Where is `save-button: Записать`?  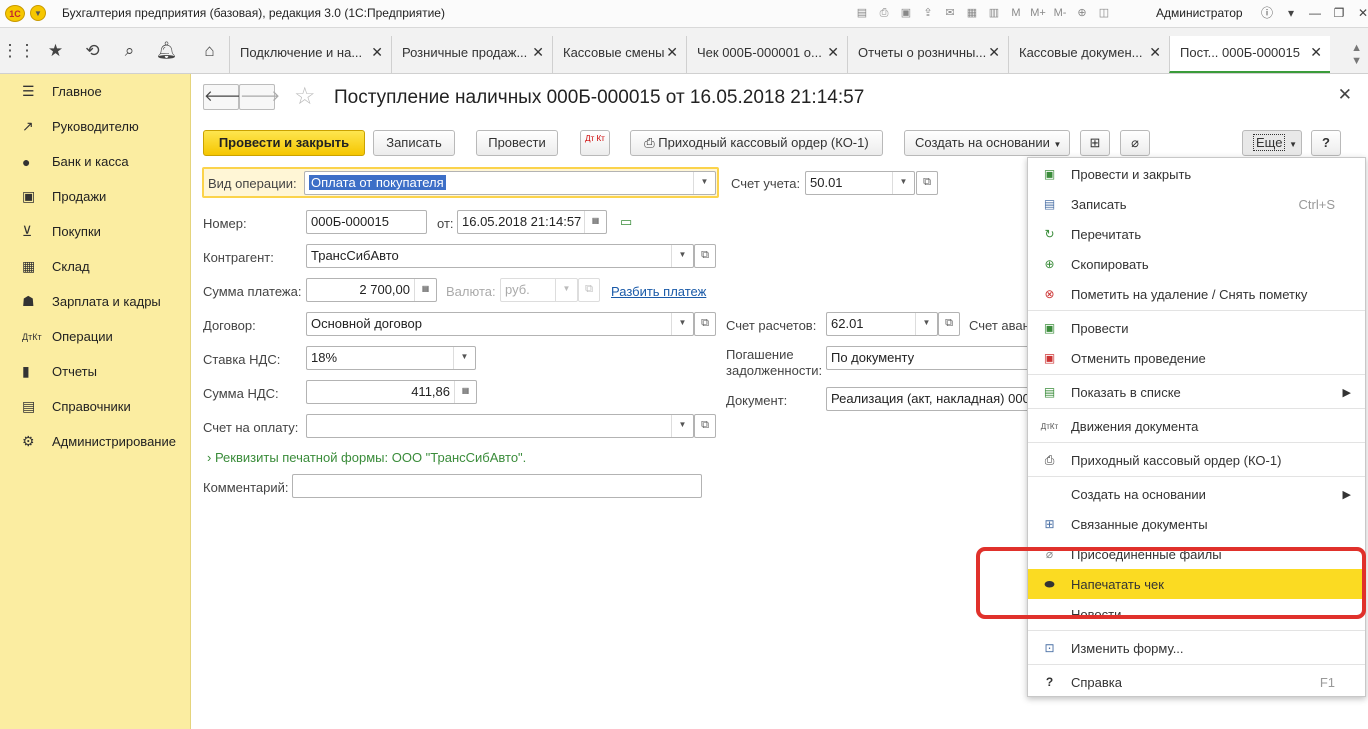
save-button: Записать is located at coordinates (414, 143).